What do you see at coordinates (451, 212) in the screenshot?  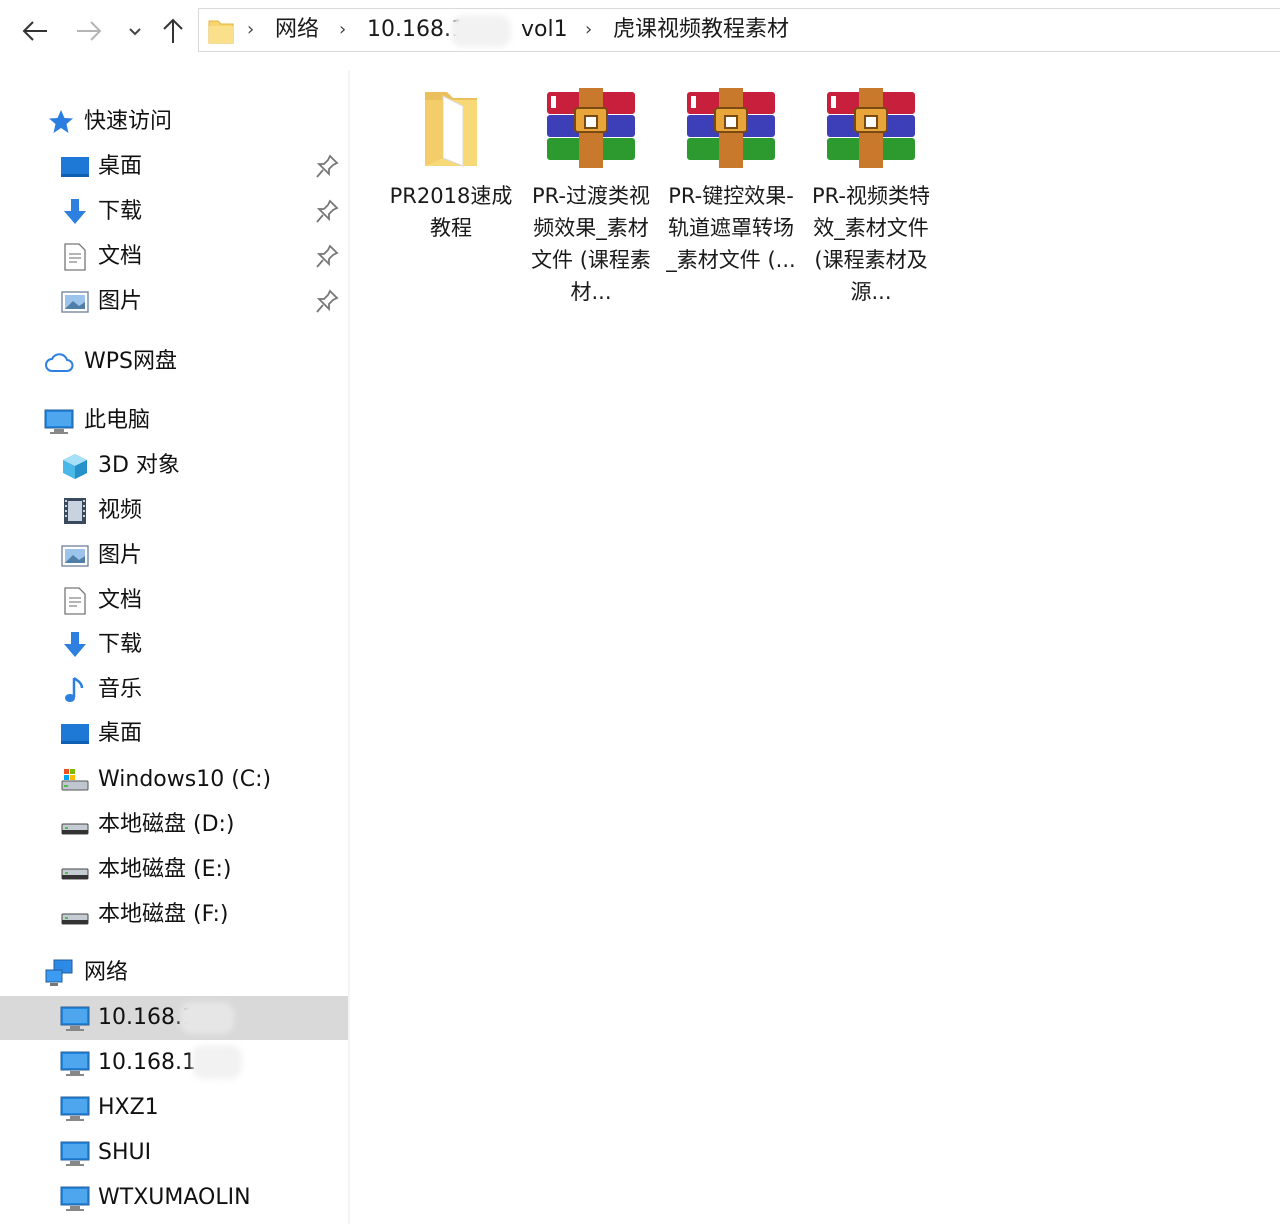 I see `file-name: PR2018速成教程` at bounding box center [451, 212].